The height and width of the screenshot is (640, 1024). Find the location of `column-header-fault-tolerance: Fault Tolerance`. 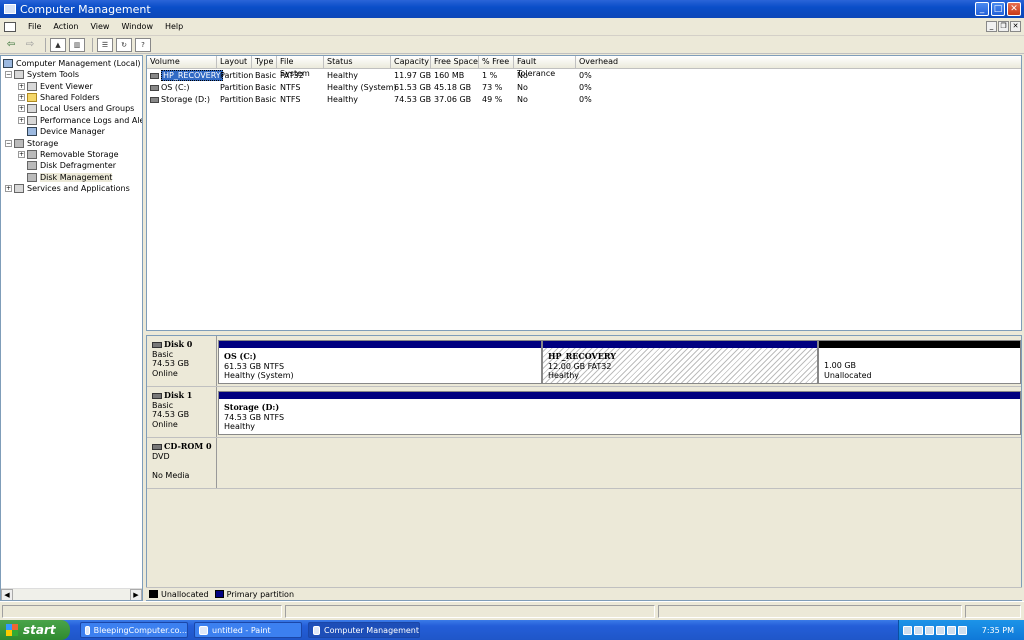

column-header-fault-tolerance: Fault Tolerance is located at coordinates (545, 67).